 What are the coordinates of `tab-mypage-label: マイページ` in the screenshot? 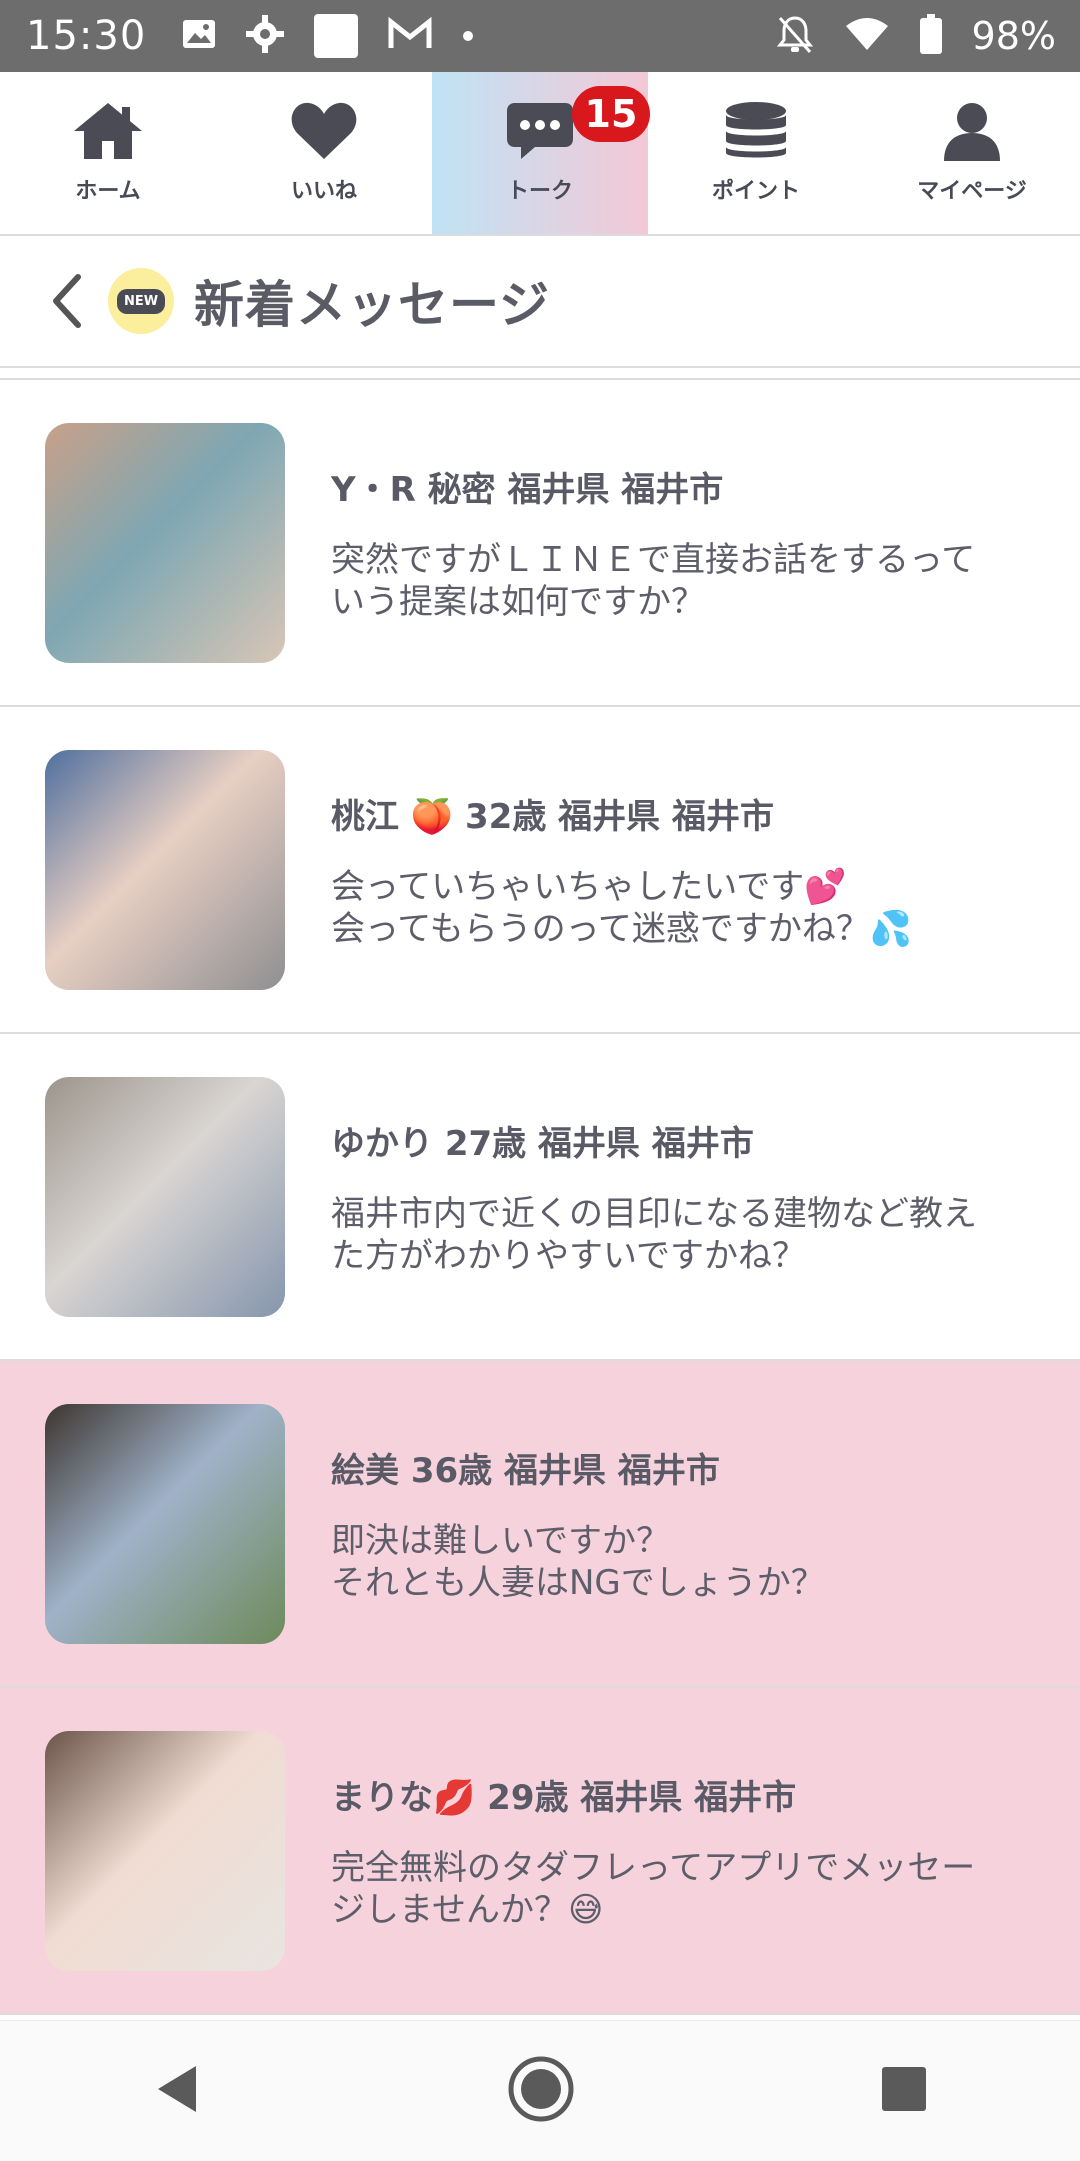 It's located at (972, 191).